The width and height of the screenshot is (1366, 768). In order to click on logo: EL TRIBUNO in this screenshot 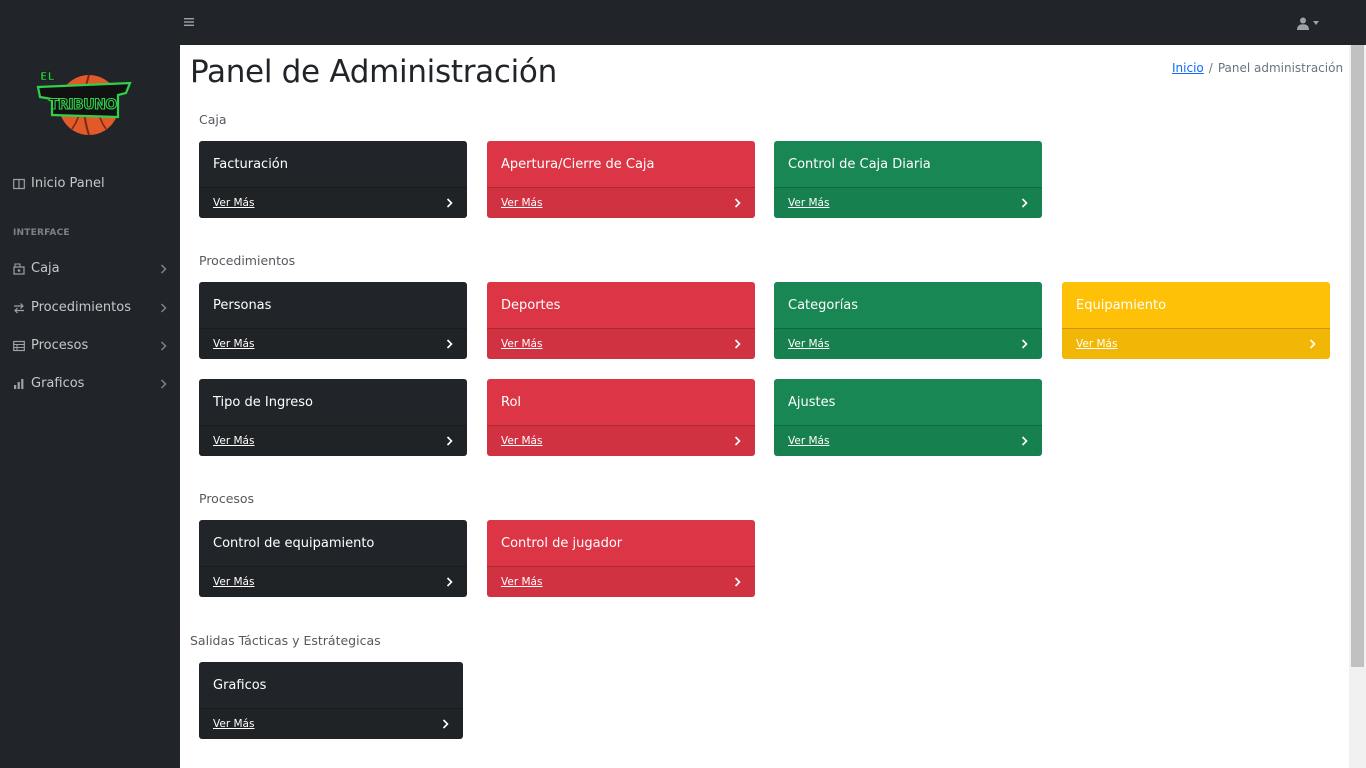, I will do `click(84, 97)`.